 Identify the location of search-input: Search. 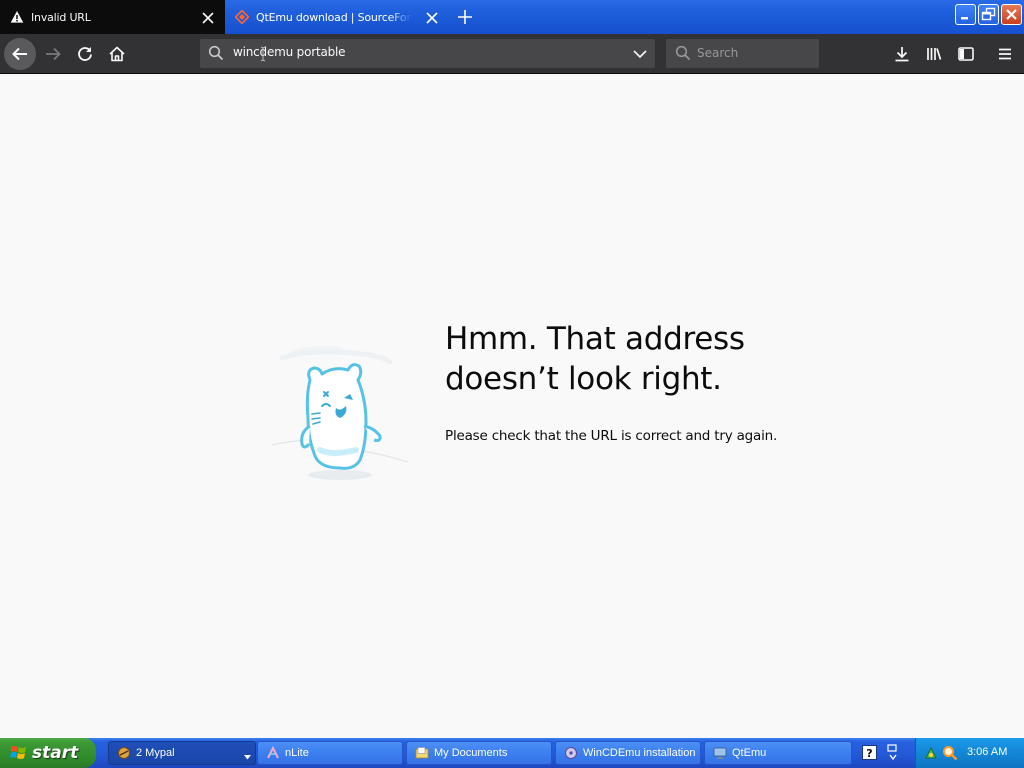
(717, 53).